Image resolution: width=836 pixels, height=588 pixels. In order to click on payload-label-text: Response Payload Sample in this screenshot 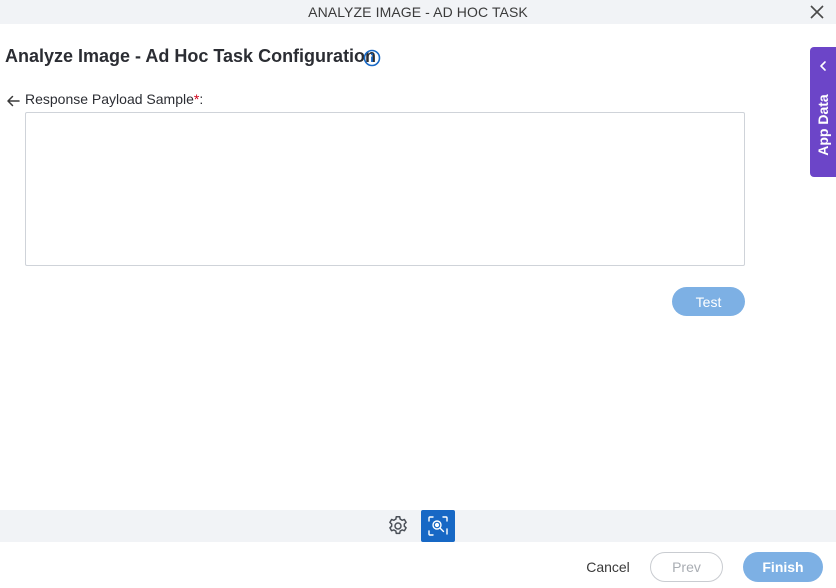, I will do `click(109, 99)`.